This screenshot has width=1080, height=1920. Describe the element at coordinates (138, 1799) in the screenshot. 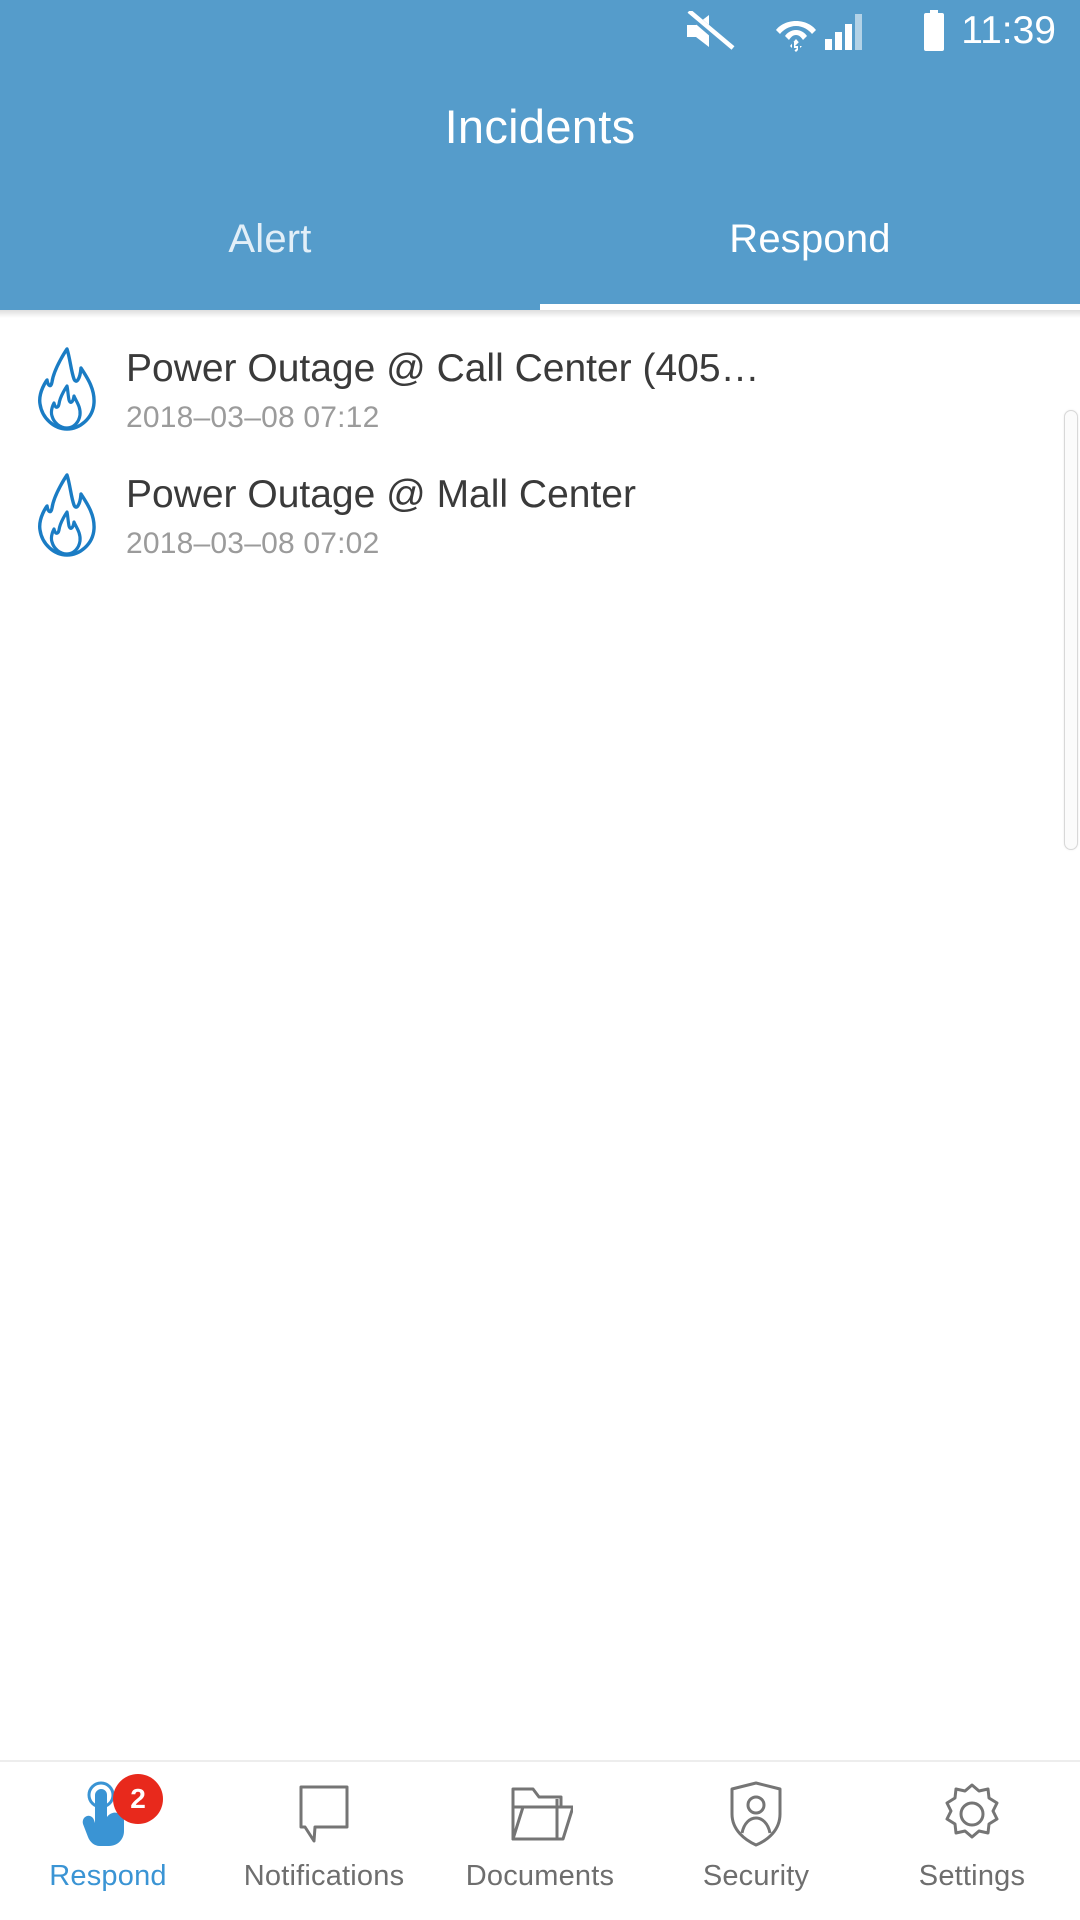

I see `nav-badge-respond: 2` at that location.